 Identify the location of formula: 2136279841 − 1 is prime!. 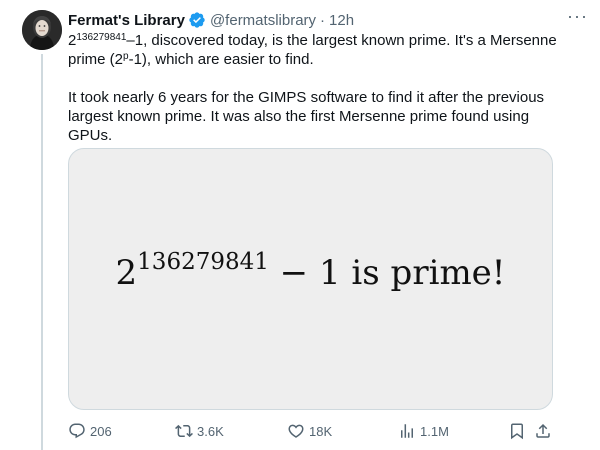
(310, 272).